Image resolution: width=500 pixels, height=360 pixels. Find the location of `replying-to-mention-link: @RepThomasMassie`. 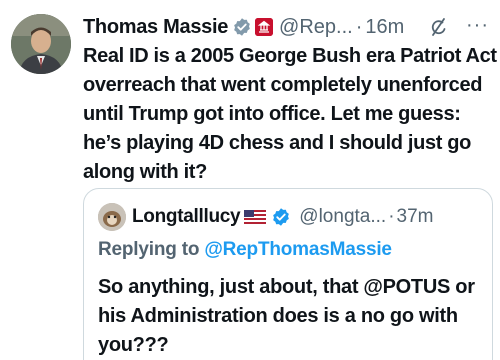

replying-to-mention-link: @RepThomasMassie is located at coordinates (298, 249).